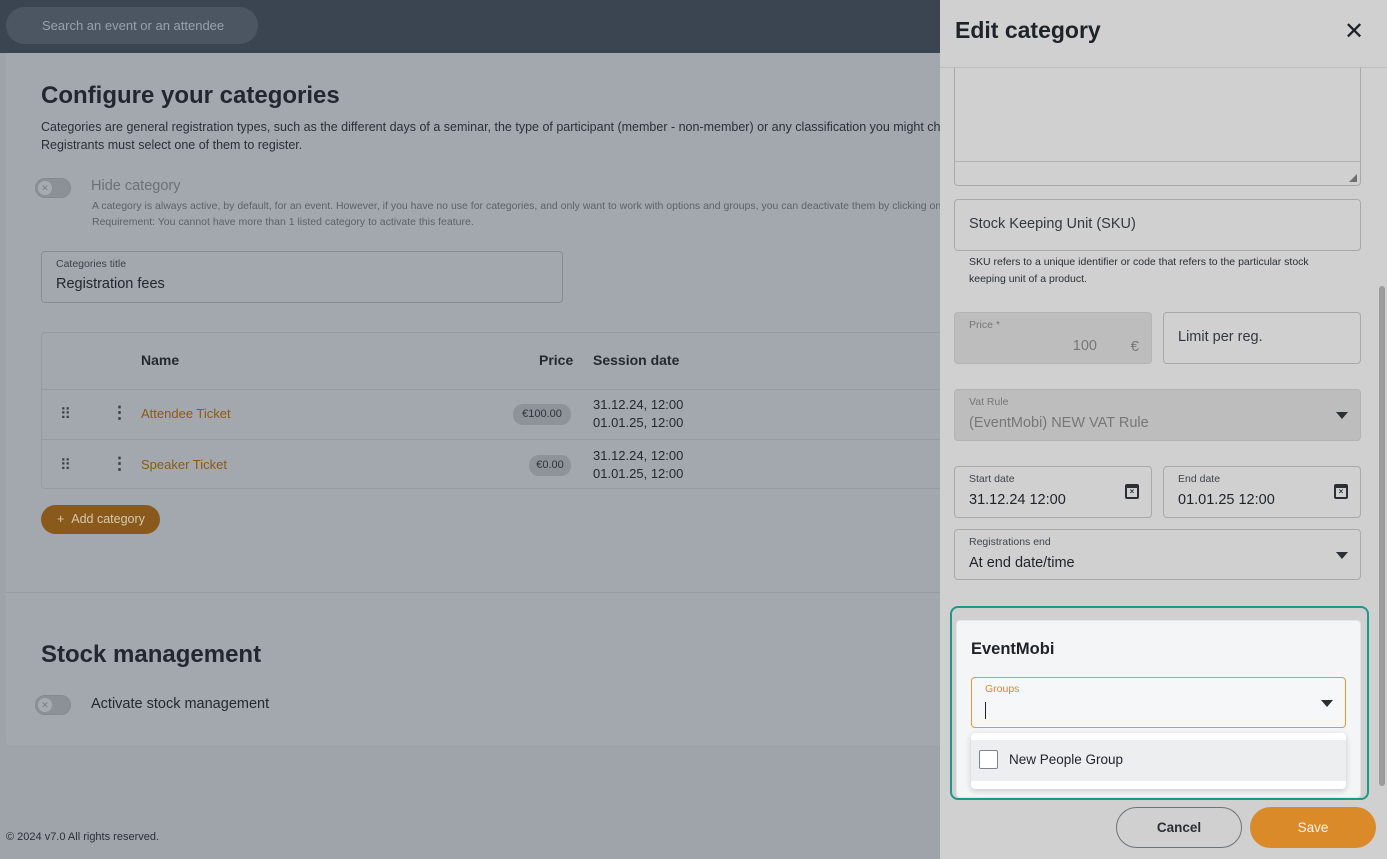  Describe the element at coordinates (1157, 554) in the screenshot. I see `registrations-end-select: Registrations end At end date/time` at that location.